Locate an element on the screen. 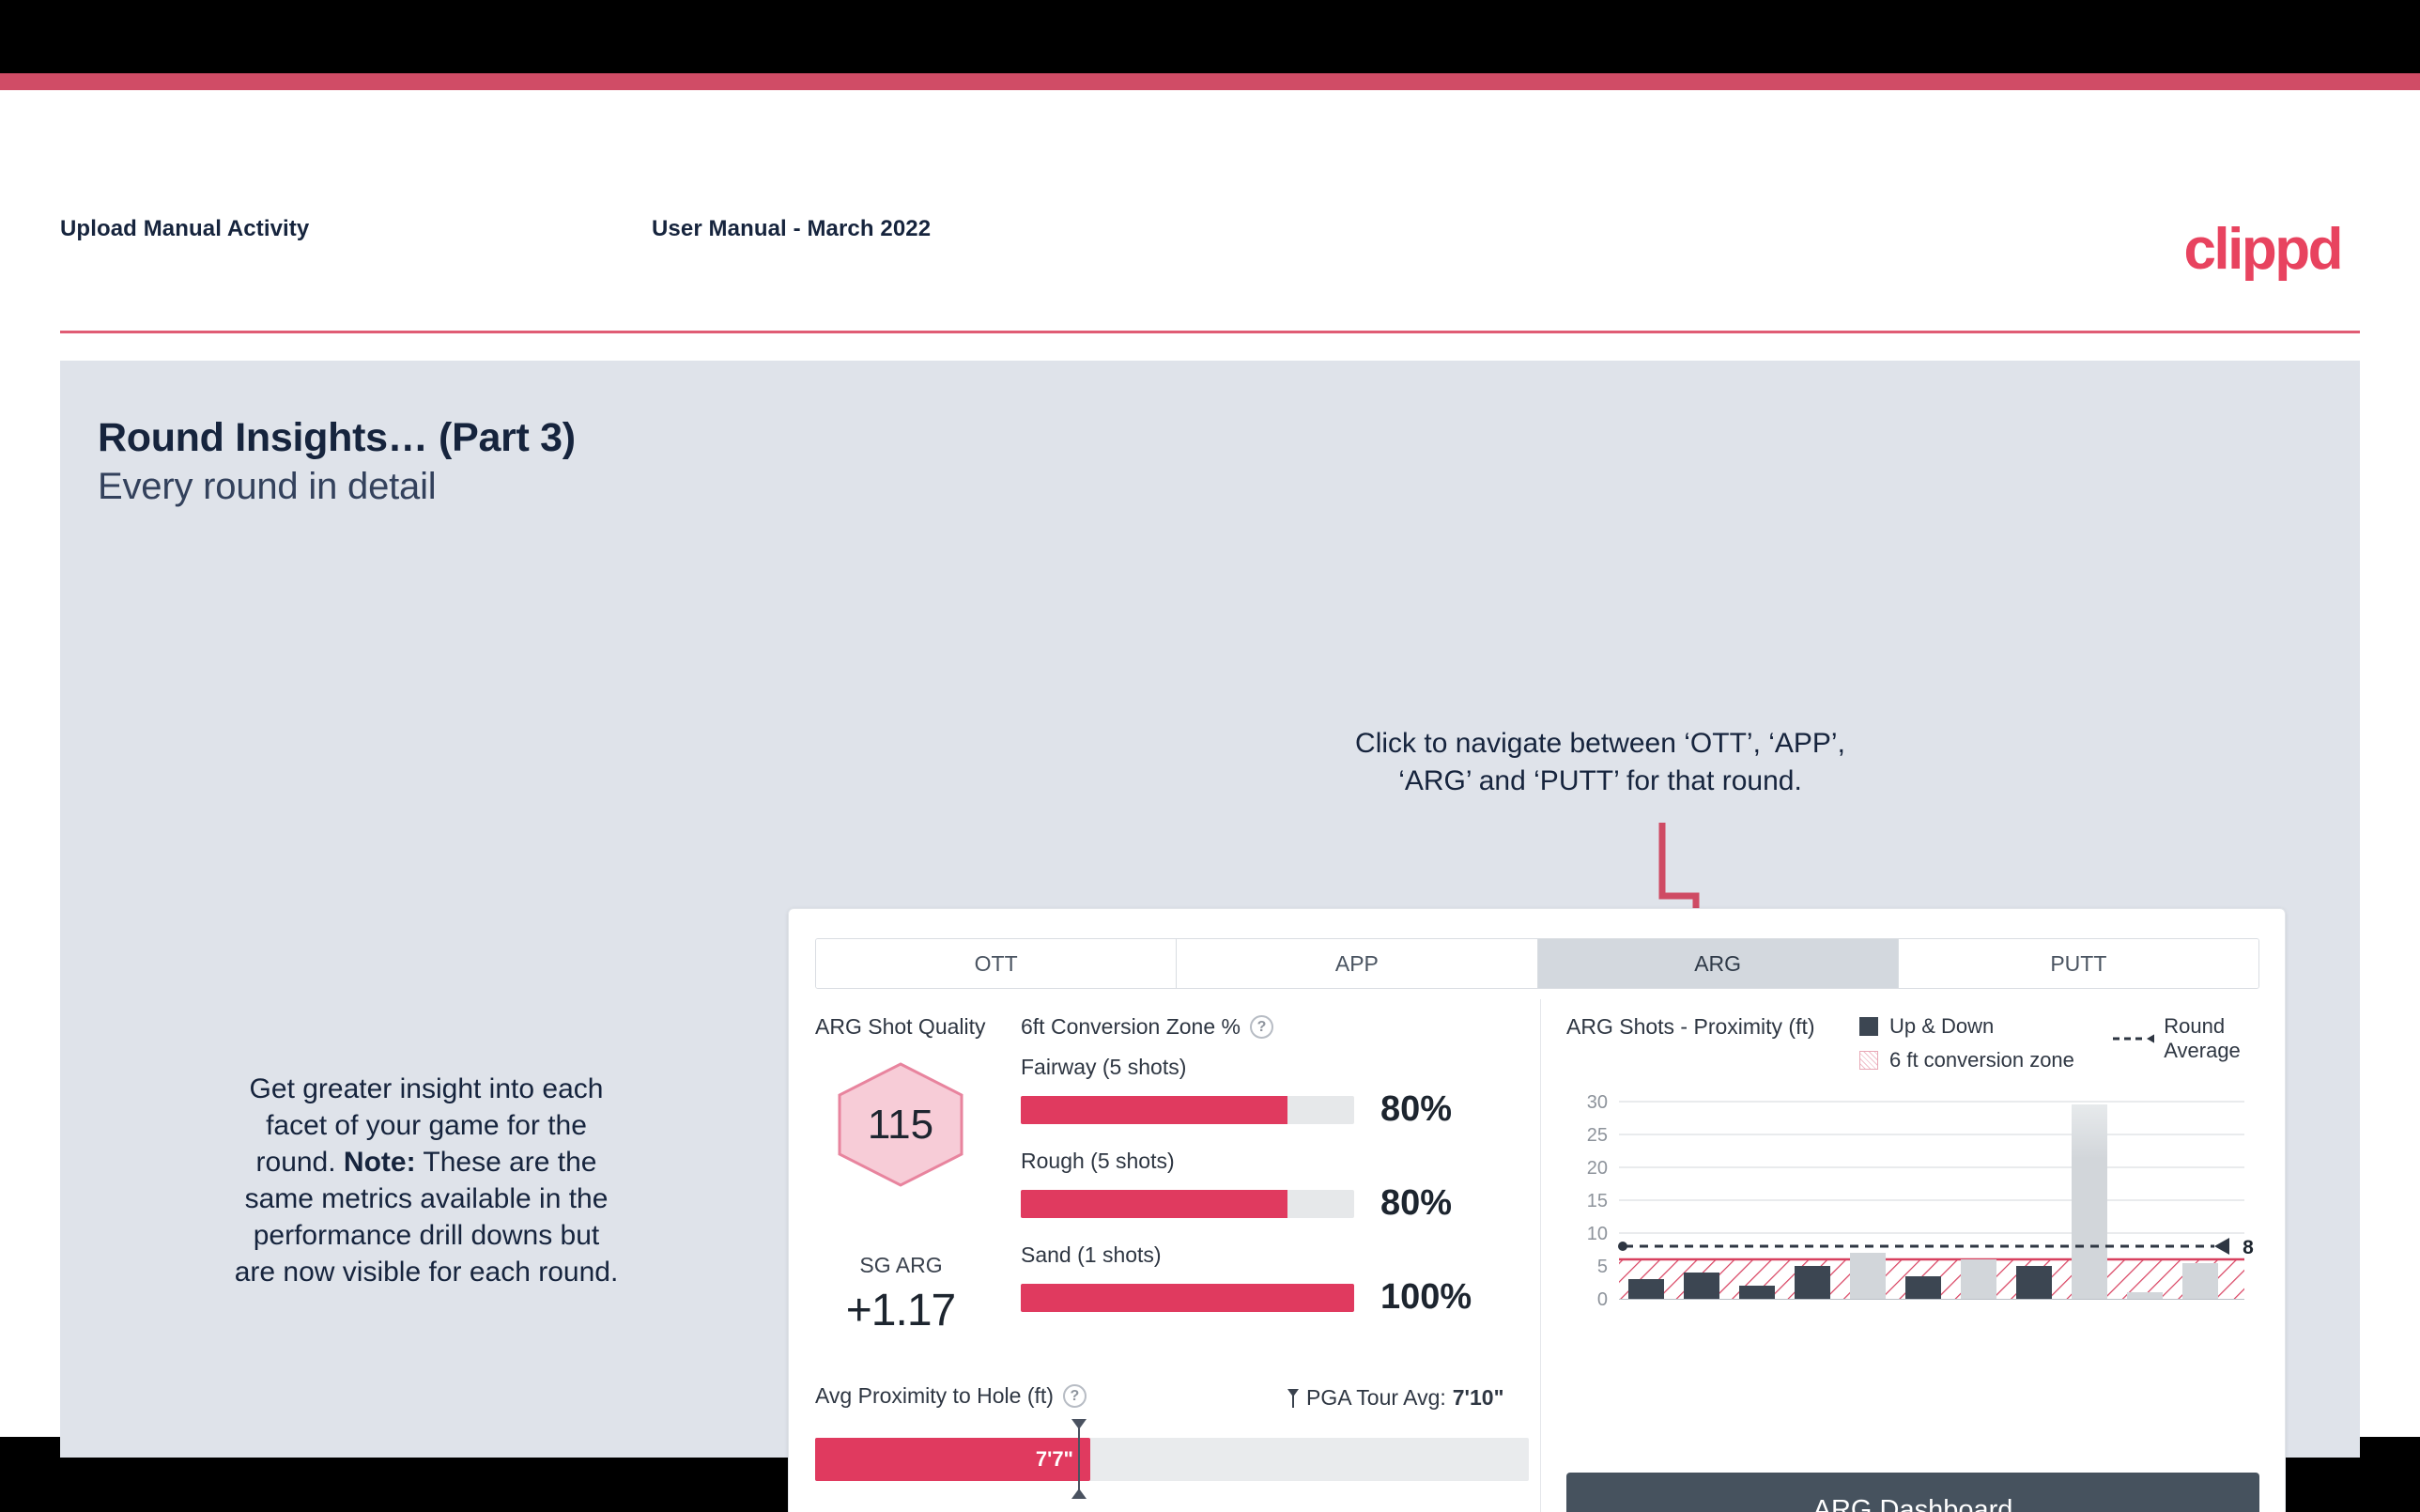  page-subtitle: Every round in detail is located at coordinates (267, 486).